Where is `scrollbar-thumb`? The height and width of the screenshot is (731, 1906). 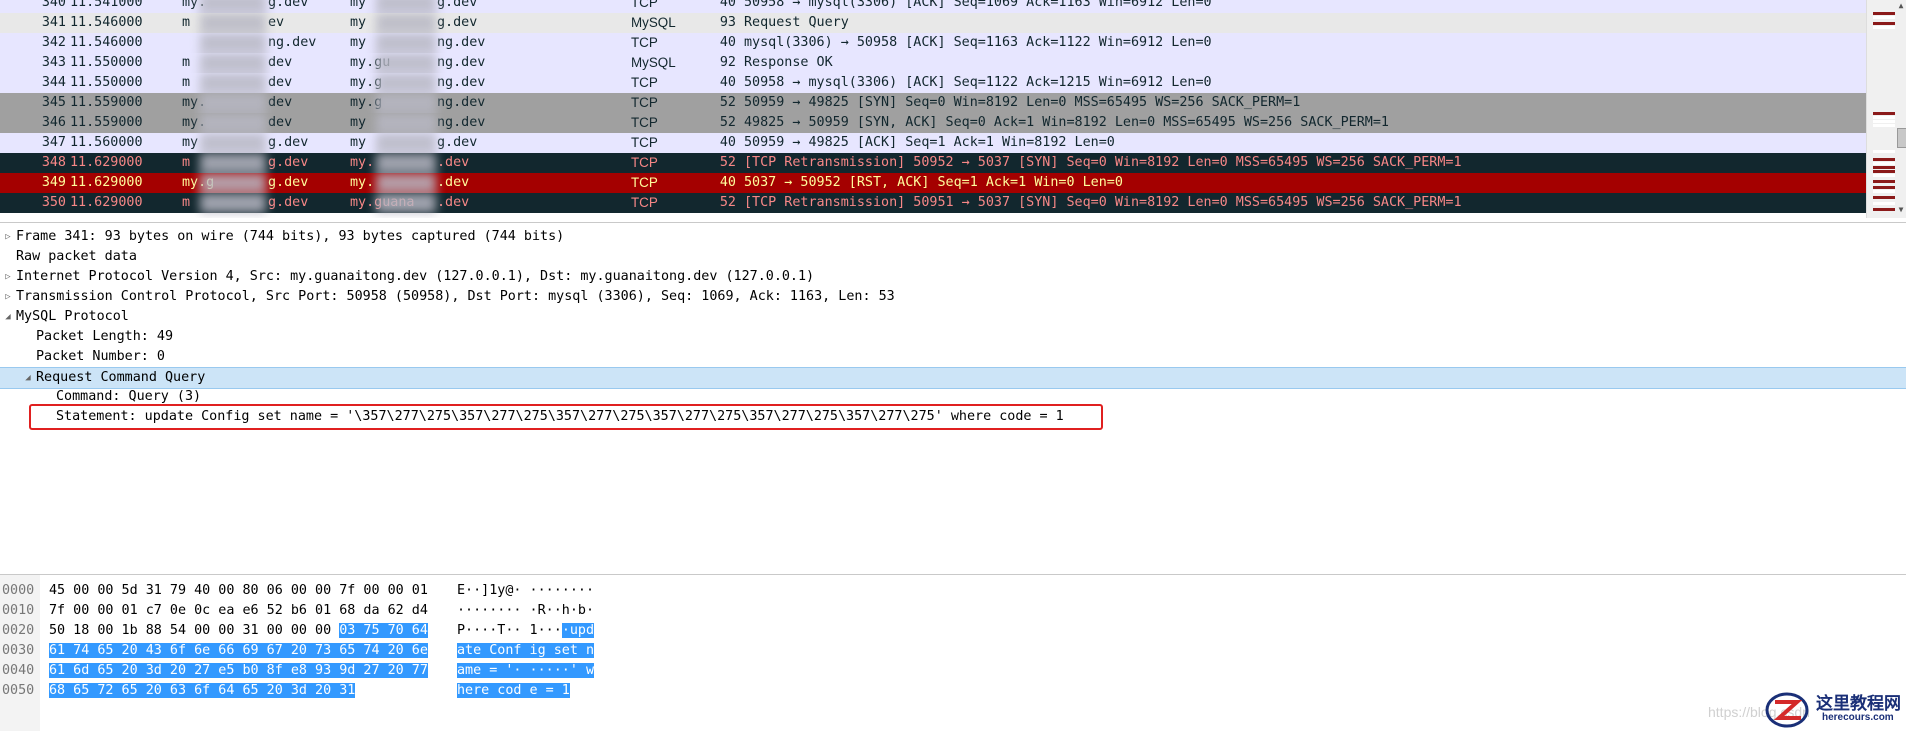
scrollbar-thumb is located at coordinates (1901, 138).